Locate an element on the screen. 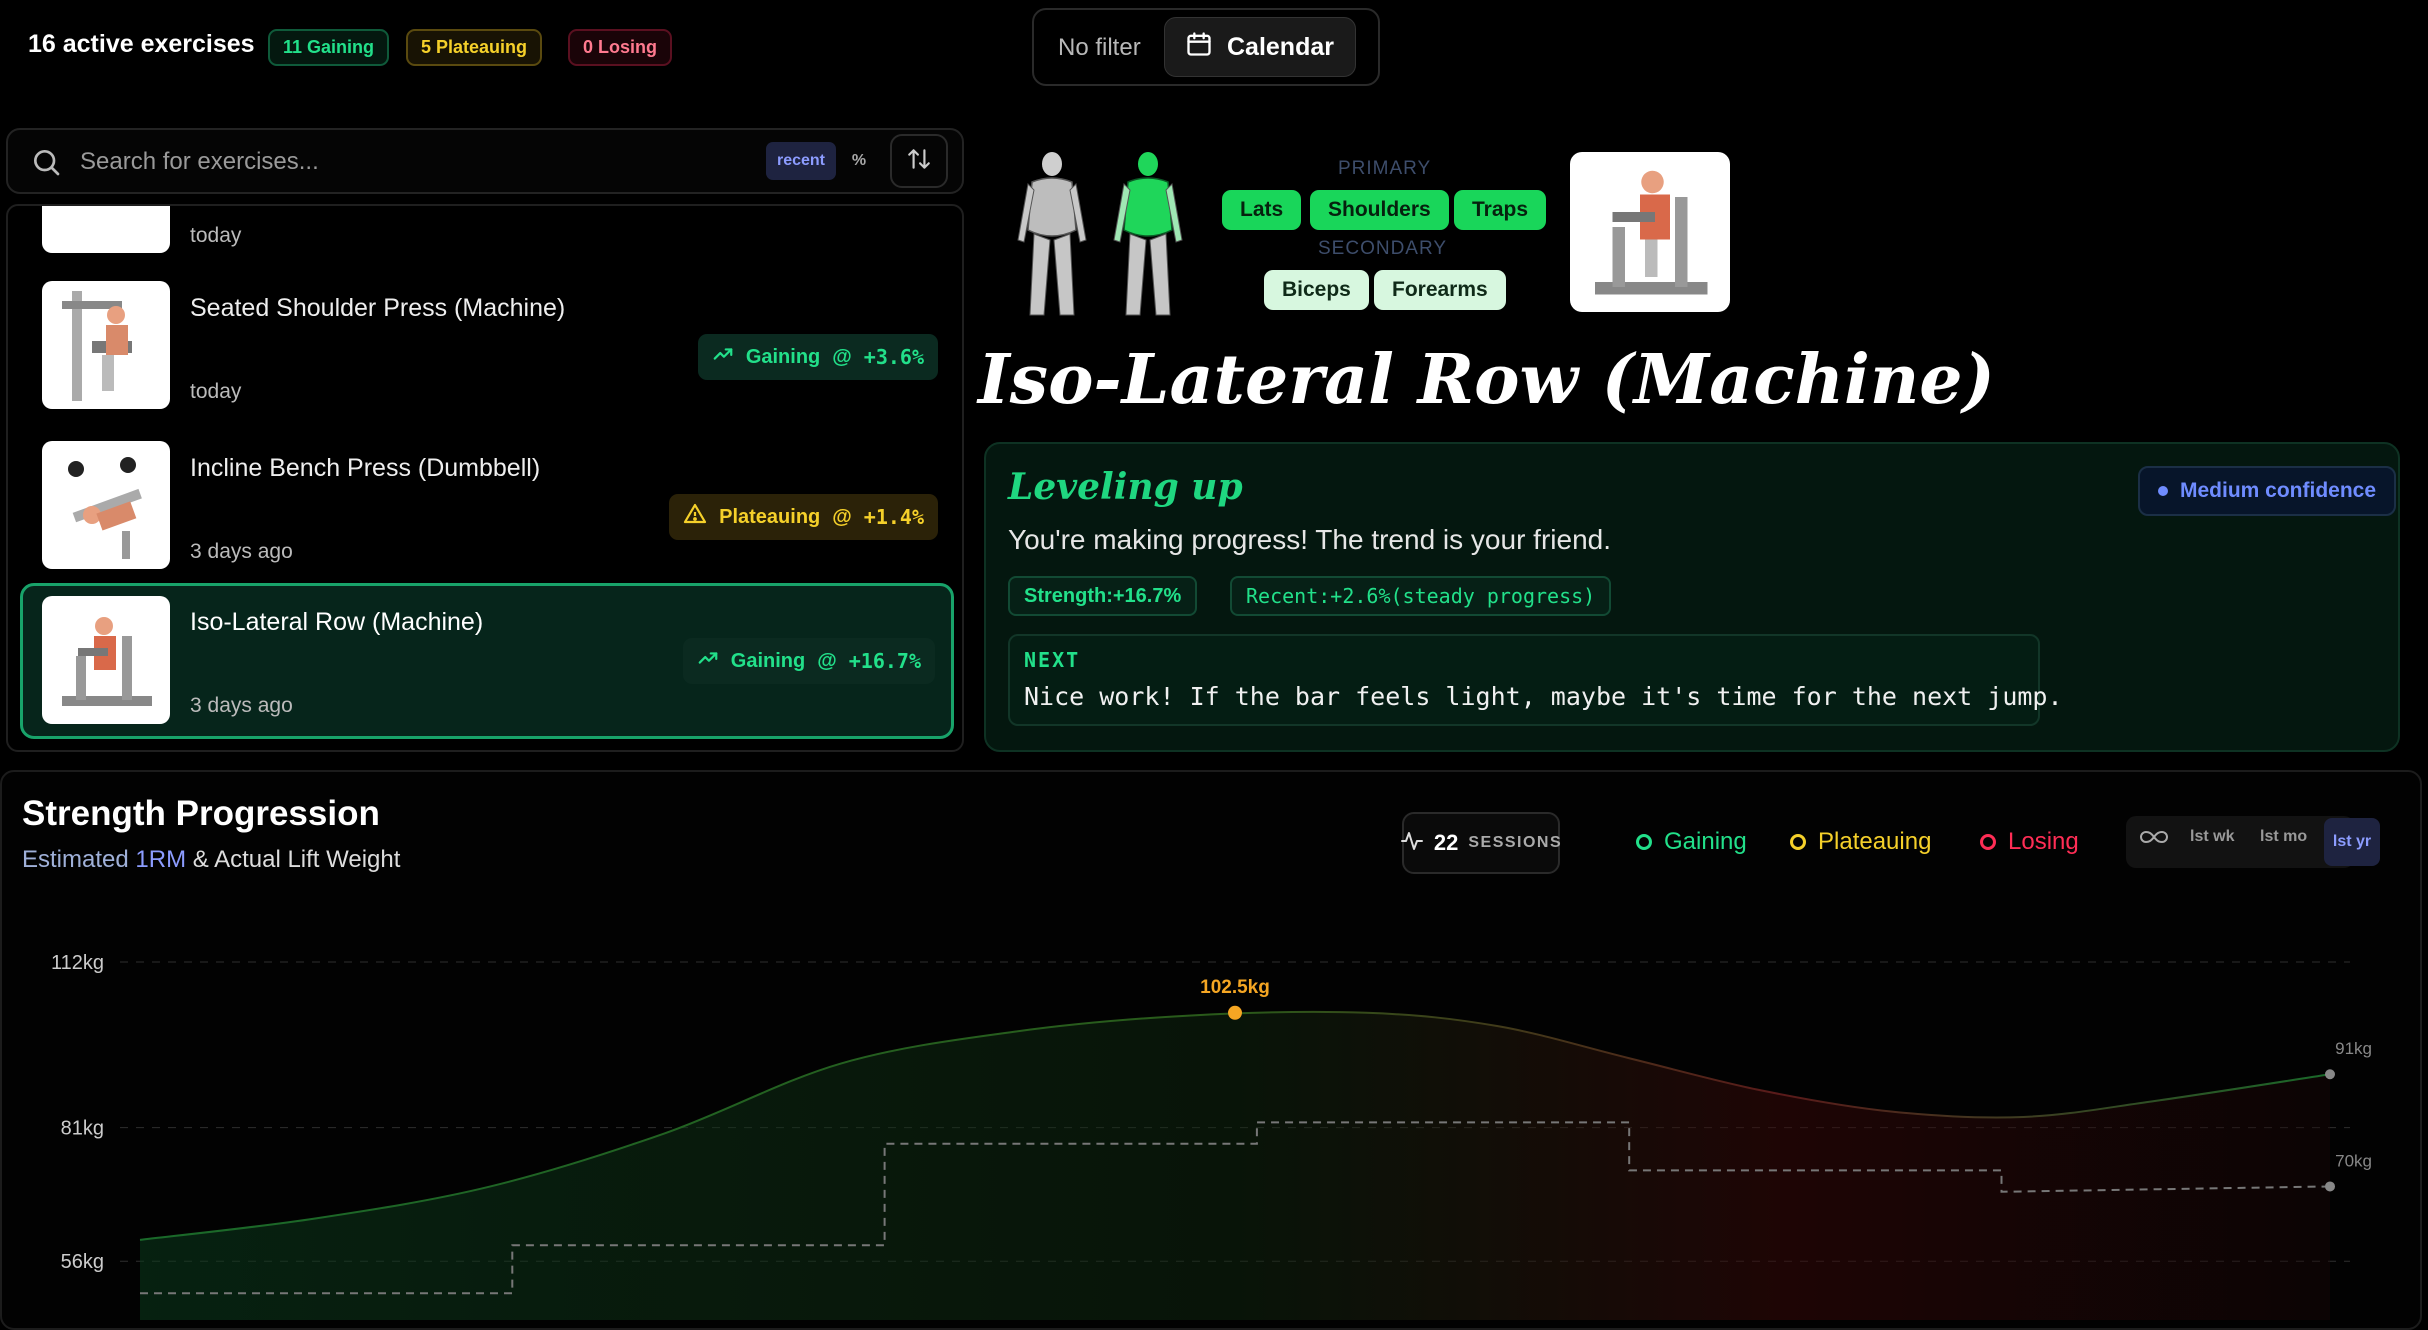 The image size is (2428, 1330). exercise-title: Iso-Lateral Row (Machine) is located at coordinates (1486, 380).